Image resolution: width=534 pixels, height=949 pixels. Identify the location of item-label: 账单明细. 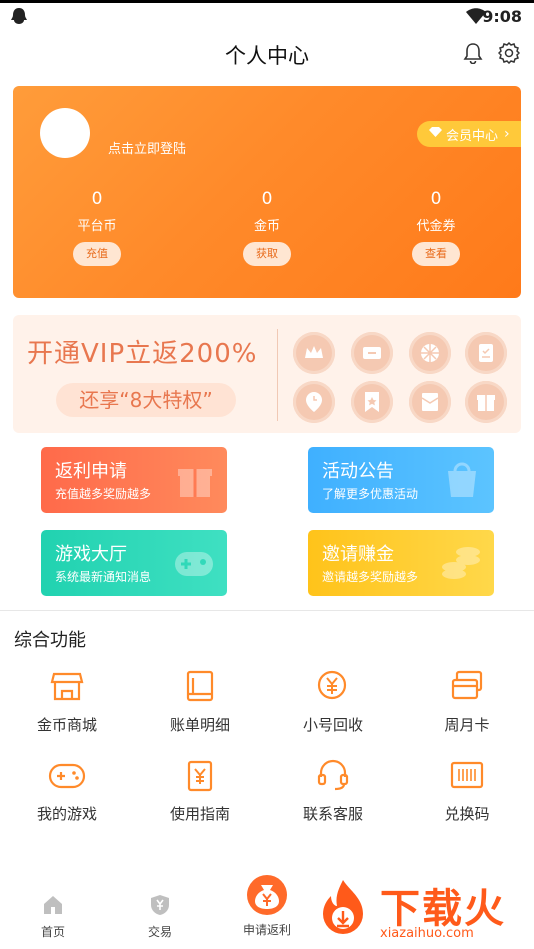
(199, 725).